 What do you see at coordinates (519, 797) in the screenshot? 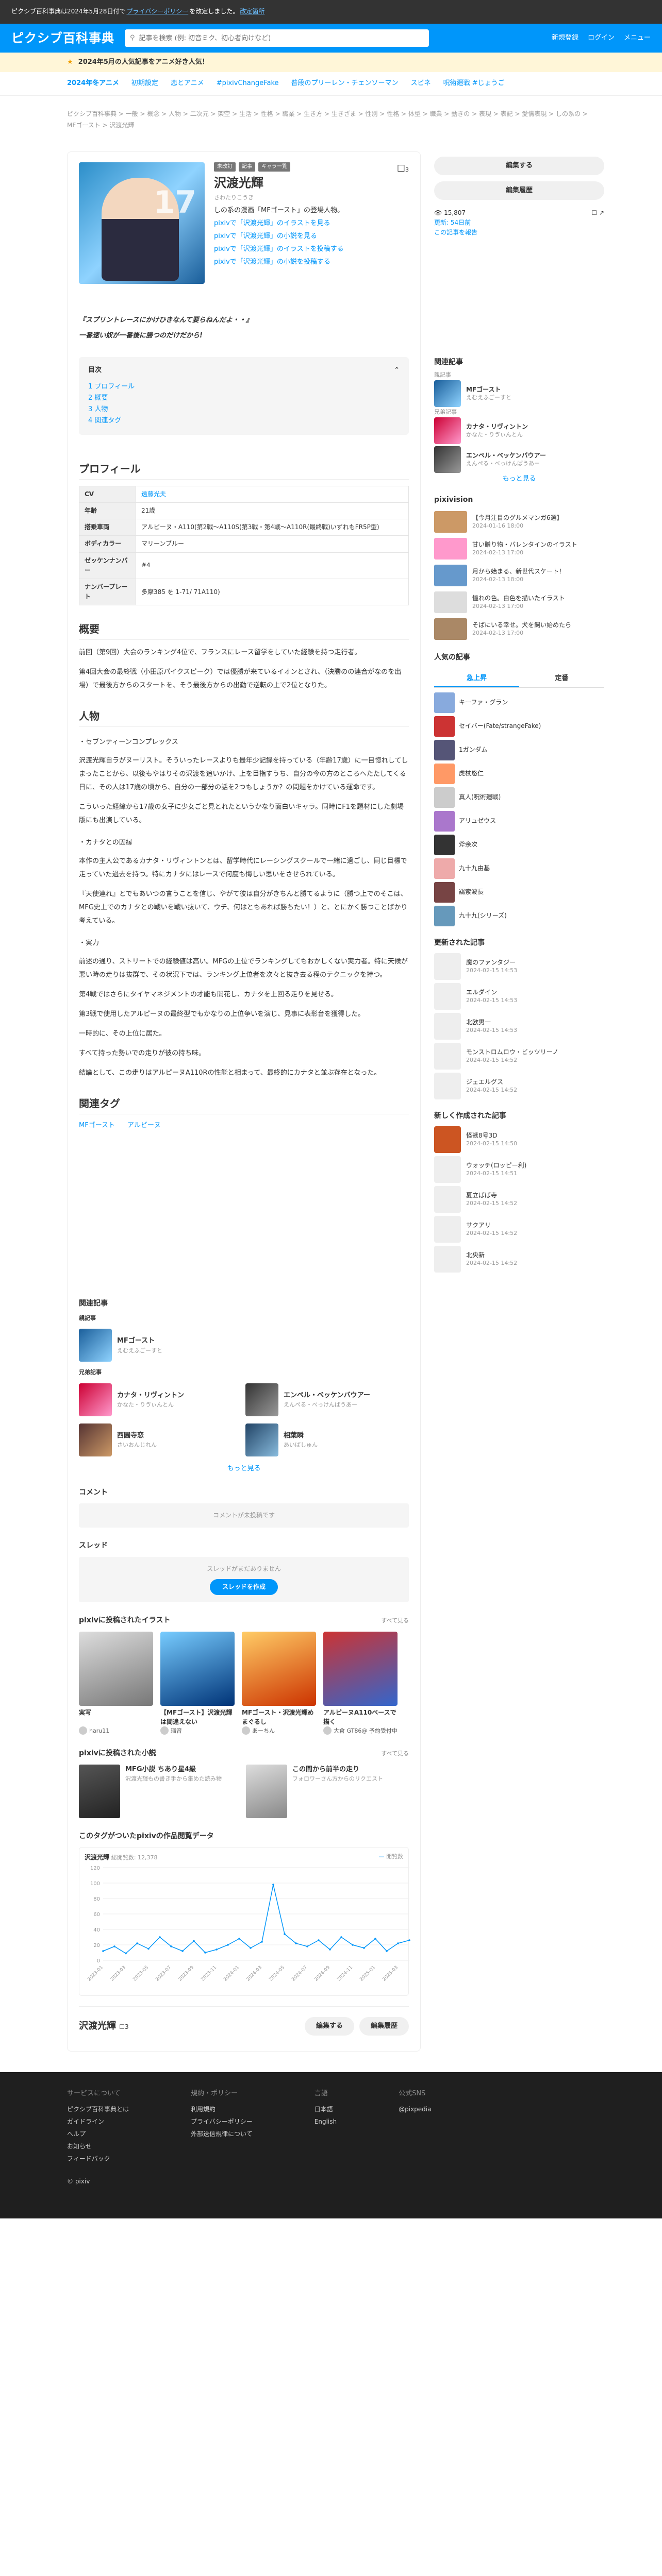
I see `rank-item: 真人(呪術廻戦)` at bounding box center [519, 797].